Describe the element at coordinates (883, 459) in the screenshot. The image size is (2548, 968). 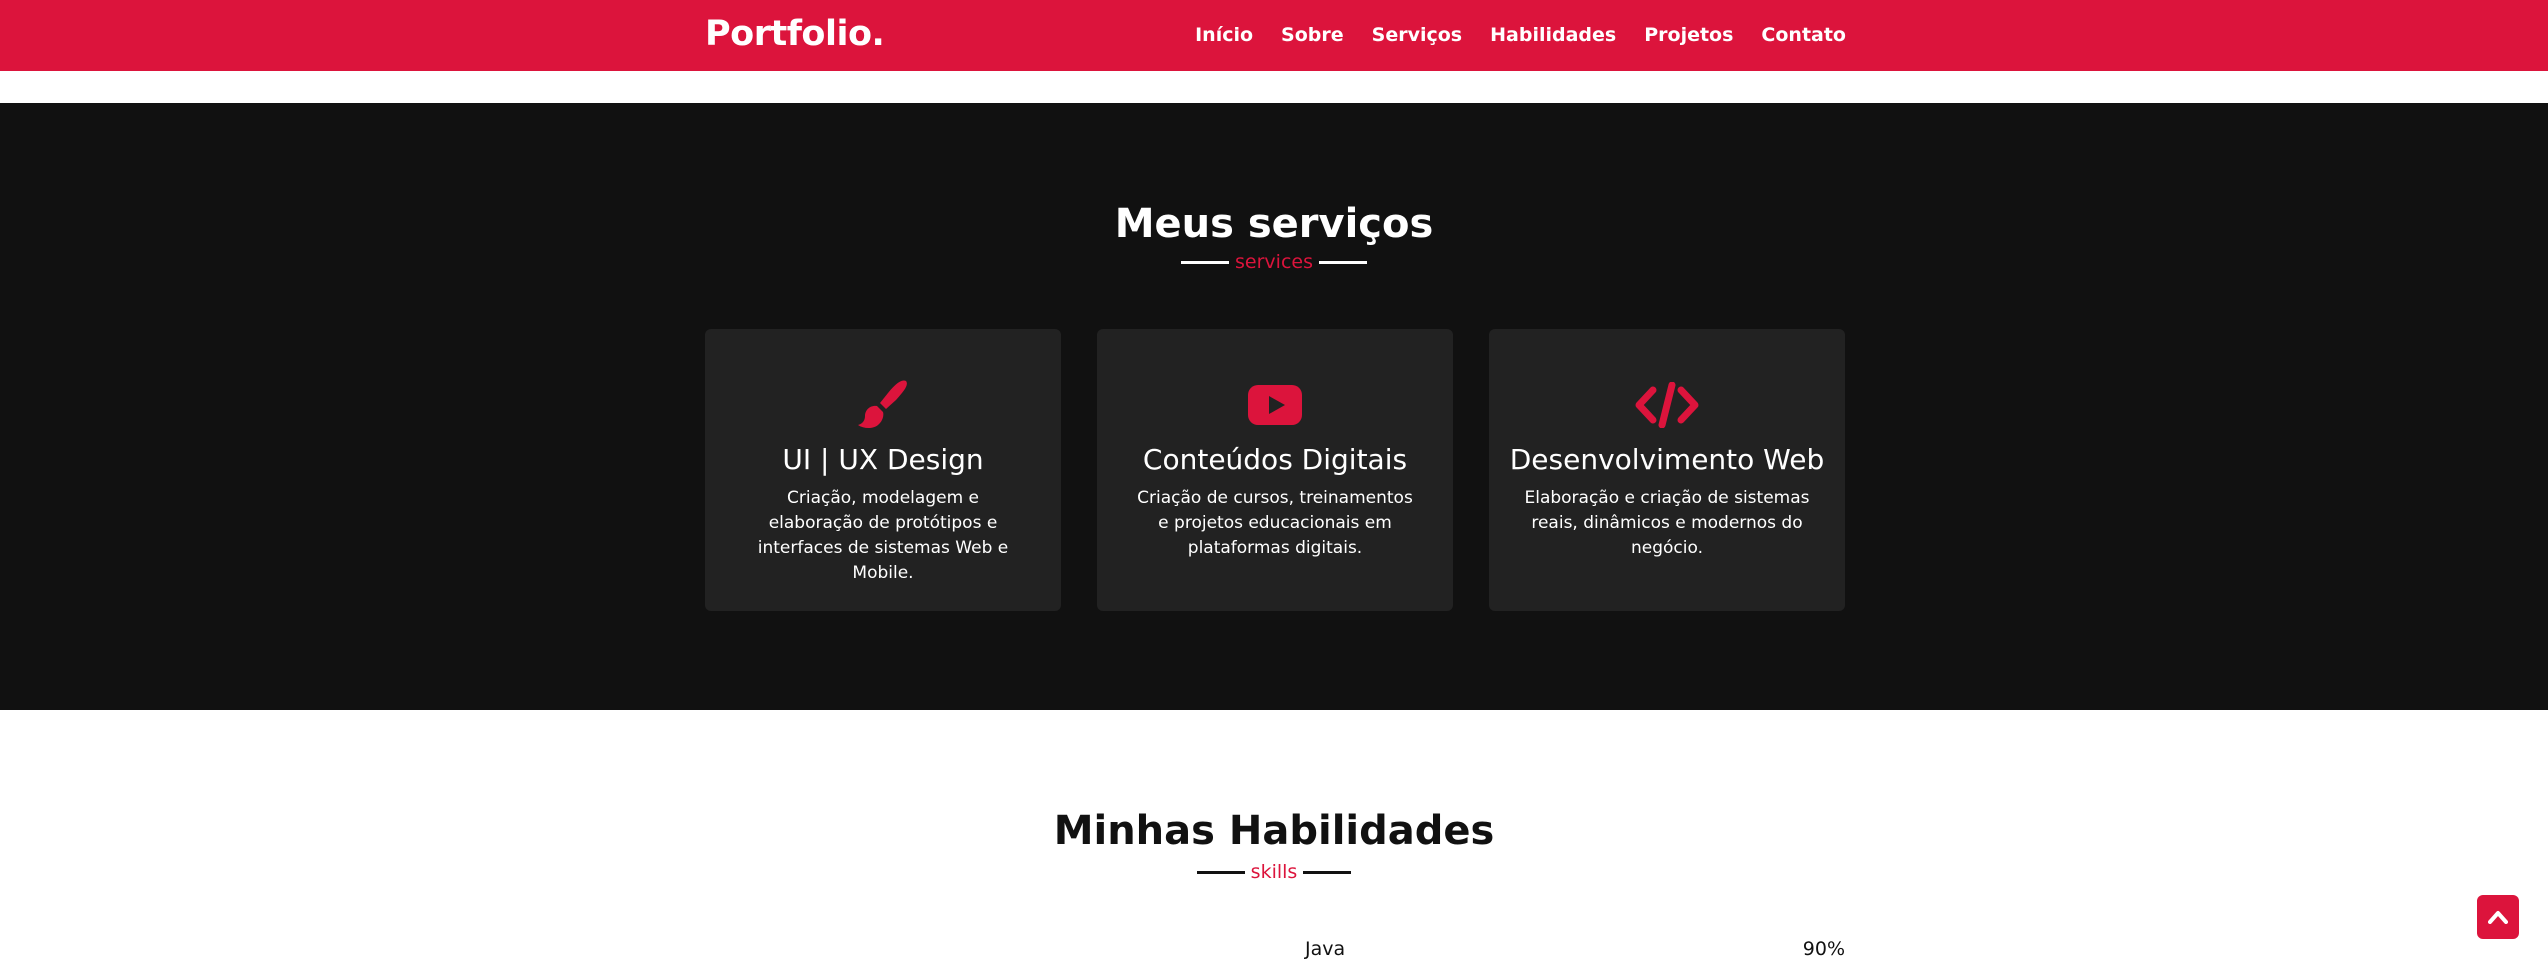
I see `service-card-title: UI | UX Design` at that location.